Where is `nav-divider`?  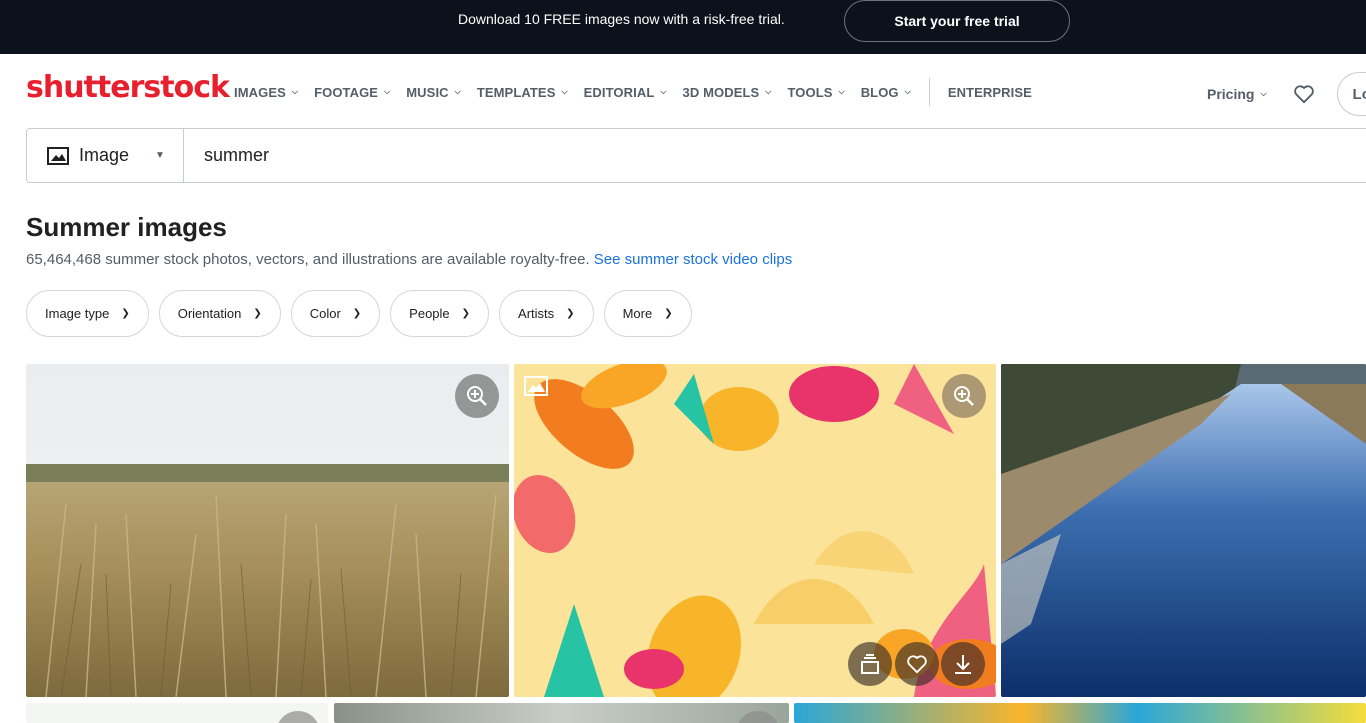 nav-divider is located at coordinates (929, 92).